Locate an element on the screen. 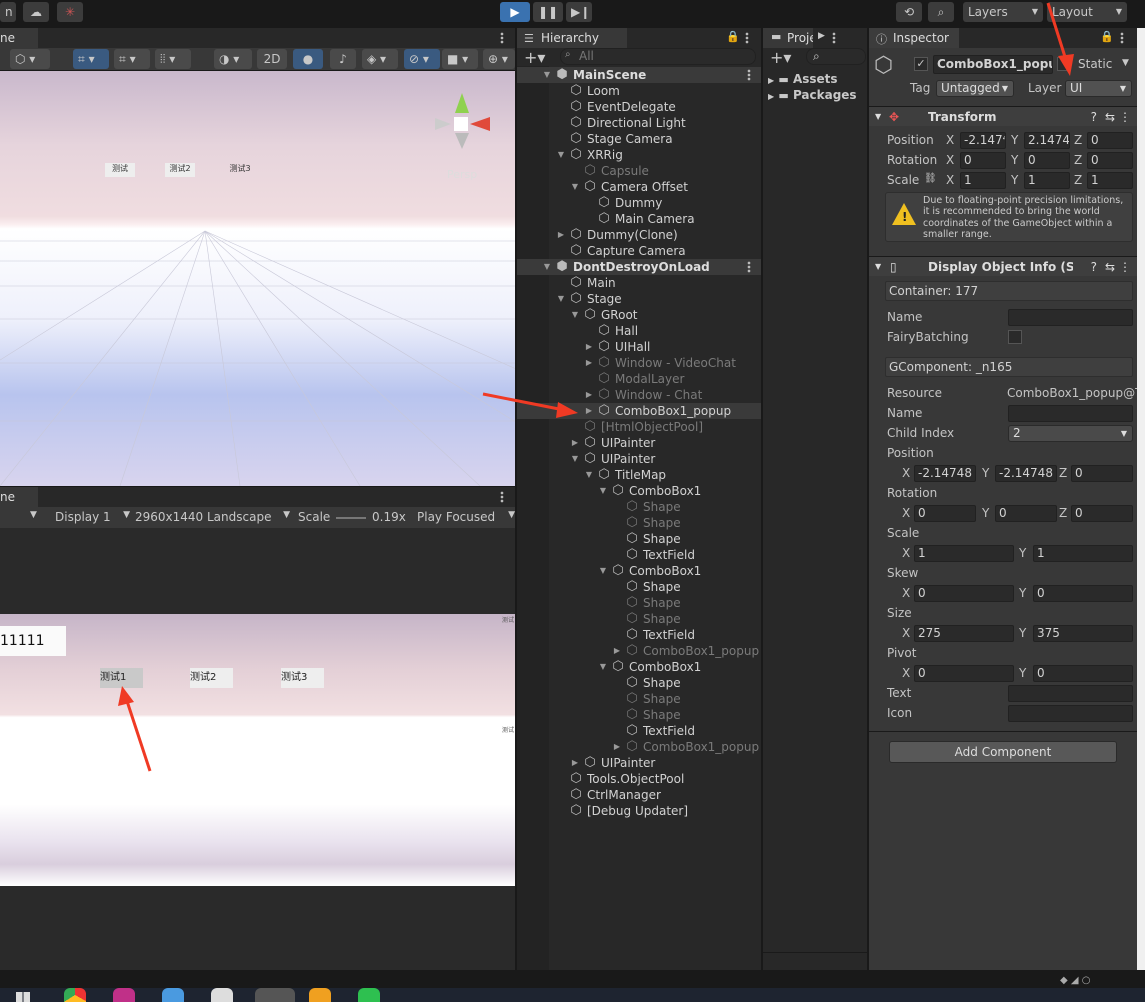  2d-button: 2D is located at coordinates (272, 59).